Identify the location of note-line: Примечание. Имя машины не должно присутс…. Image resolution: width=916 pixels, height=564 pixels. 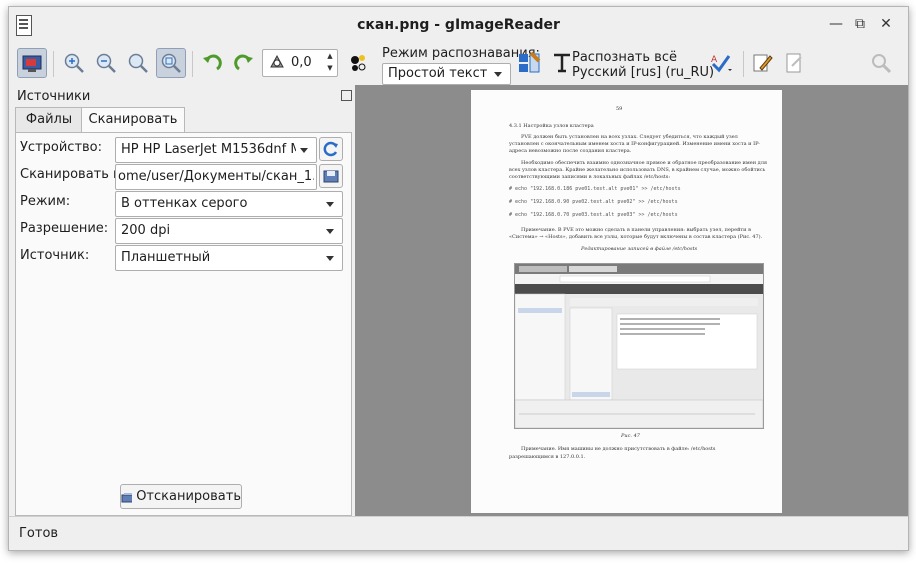
(618, 449).